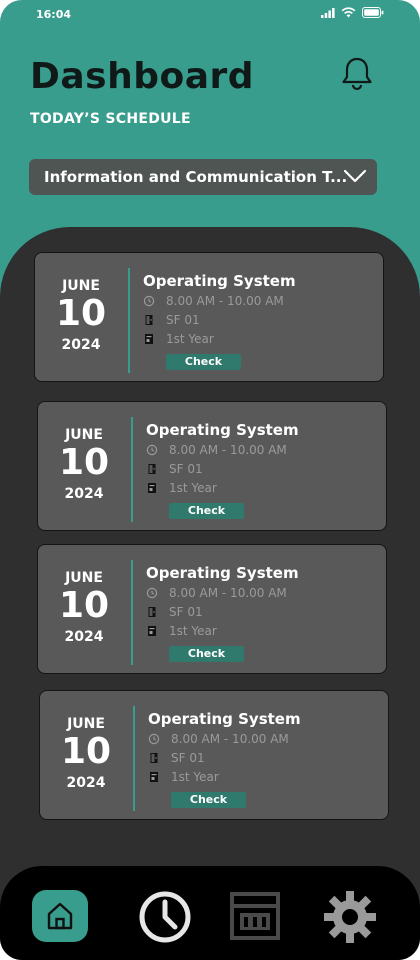 The width and height of the screenshot is (420, 960). Describe the element at coordinates (142, 76) in the screenshot. I see `page-title: Dashboard` at that location.